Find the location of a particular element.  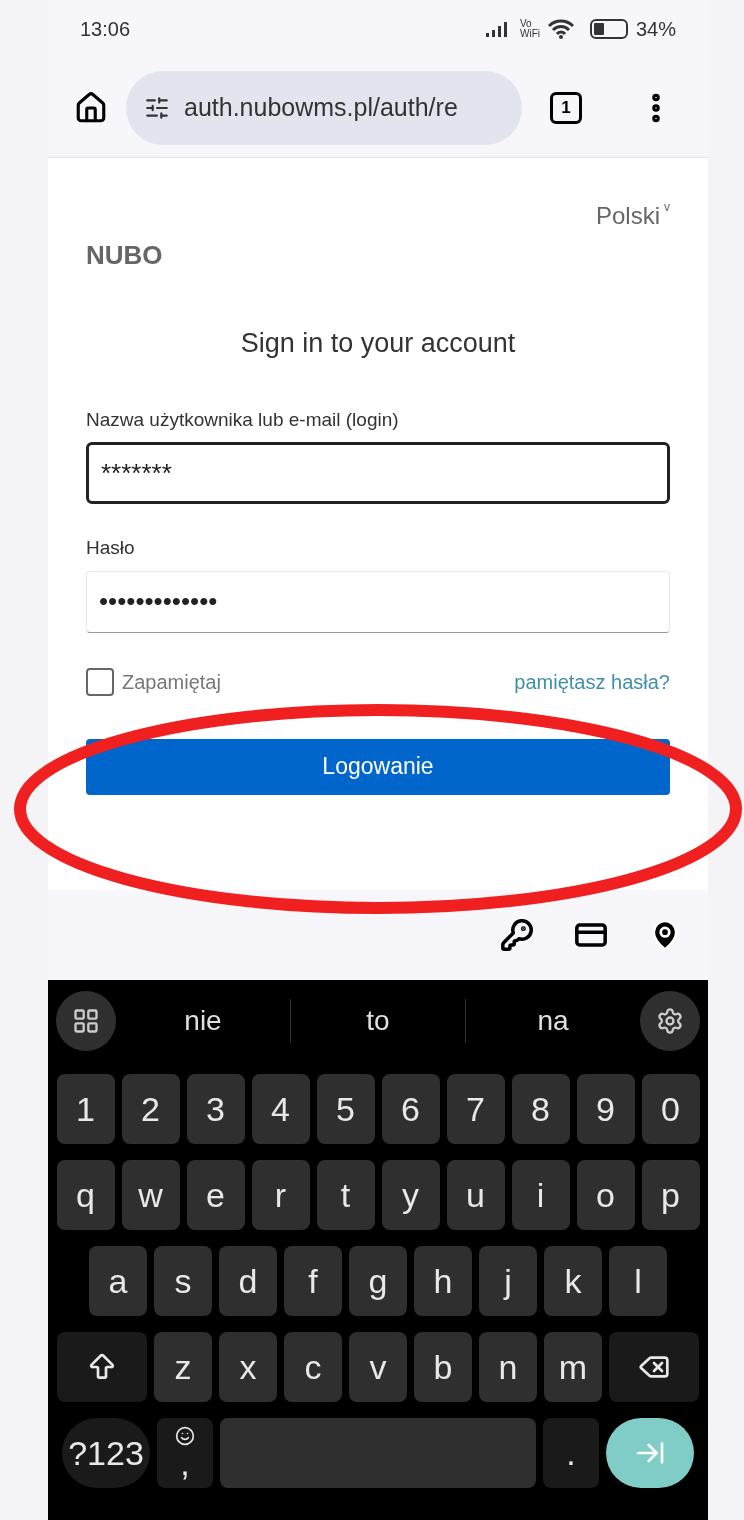

keyboard-key: c is located at coordinates (313, 1367).